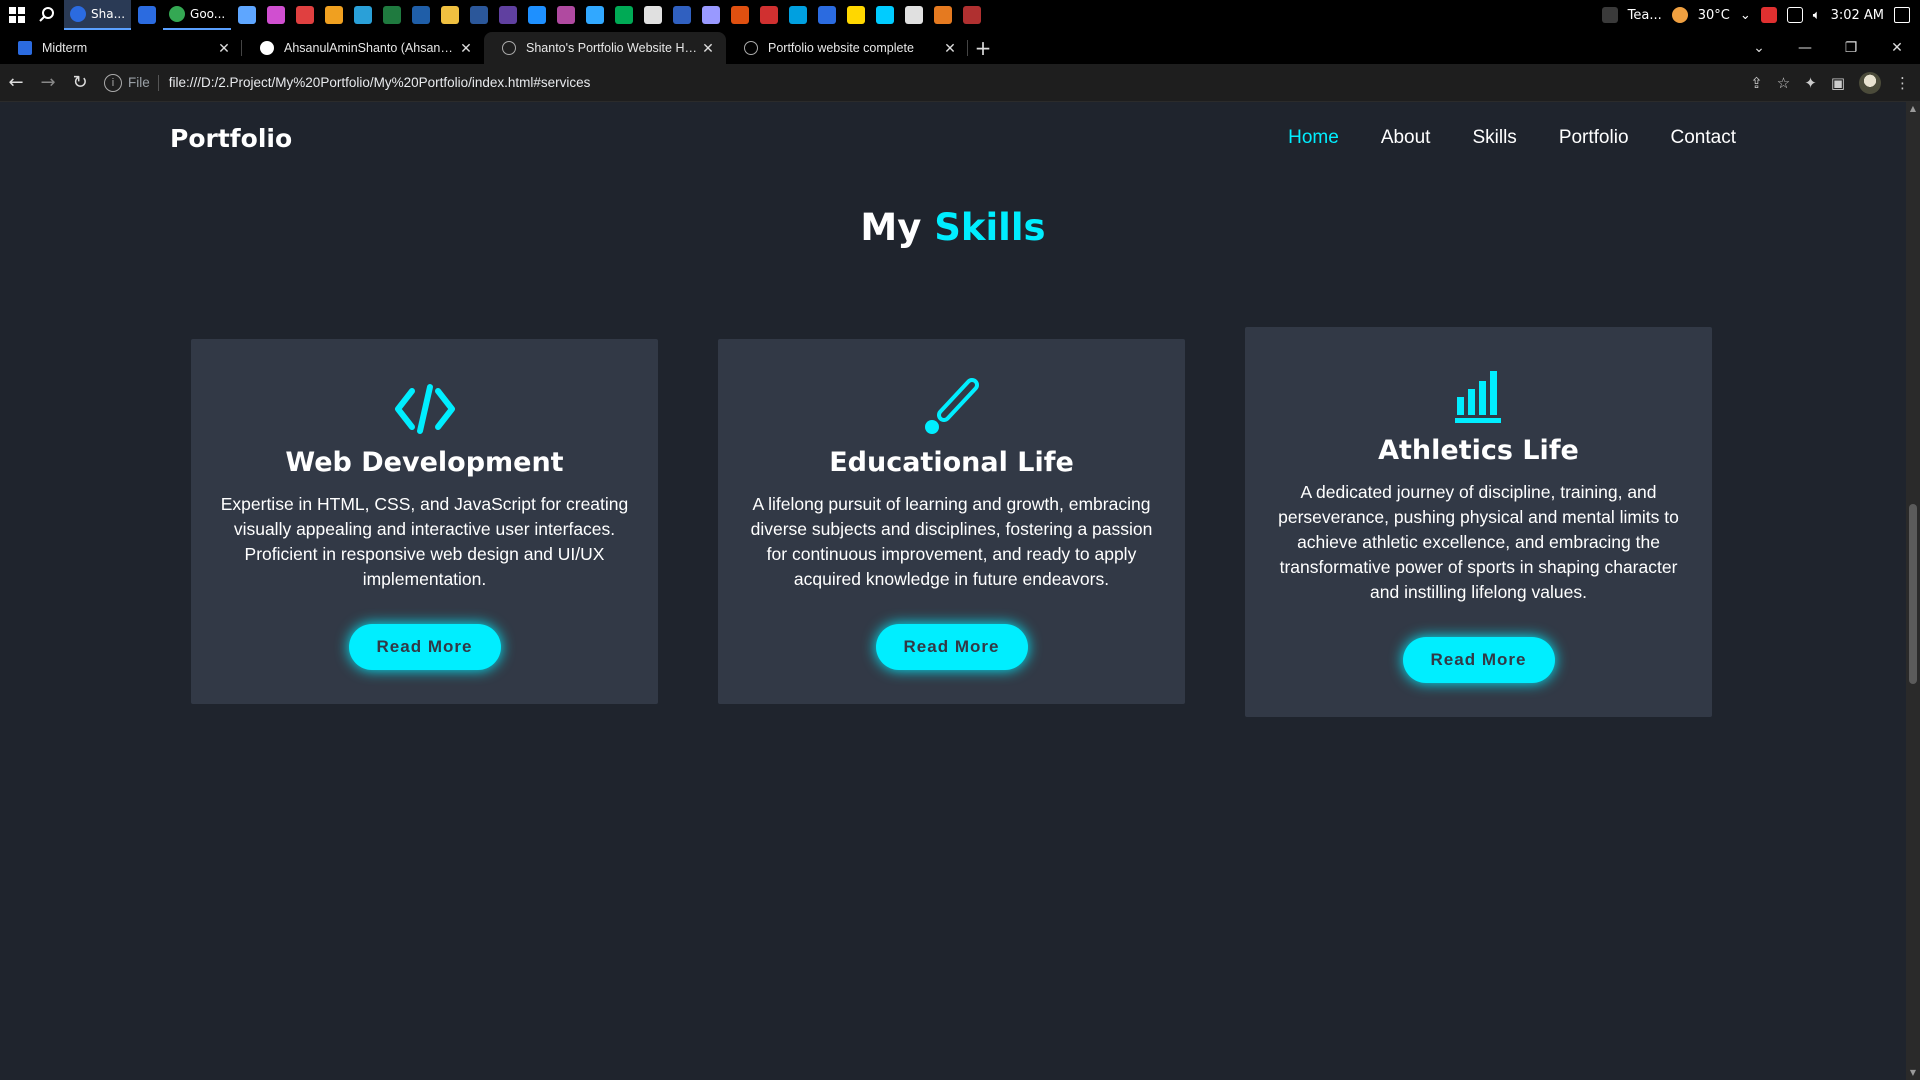 Image resolution: width=1920 pixels, height=1080 pixels. I want to click on toolbar-actions: ⇪ ☆ ✦ ▣ ⋮, so click(1835, 82).